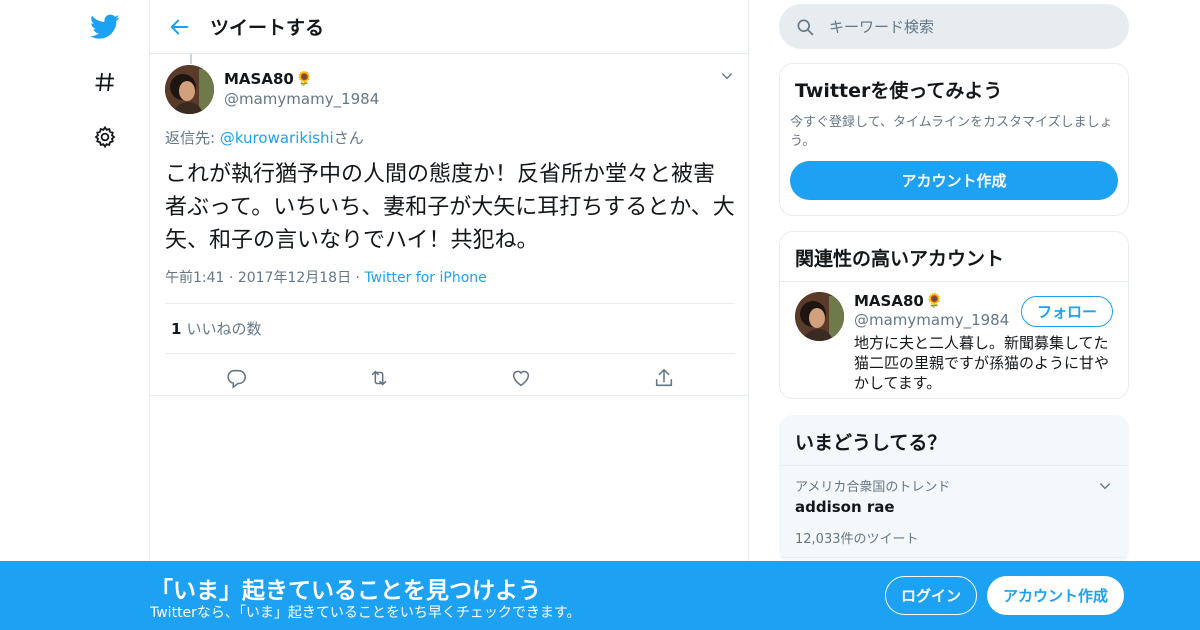  What do you see at coordinates (1067, 311) in the screenshot?
I see `follow-button: フォロー` at bounding box center [1067, 311].